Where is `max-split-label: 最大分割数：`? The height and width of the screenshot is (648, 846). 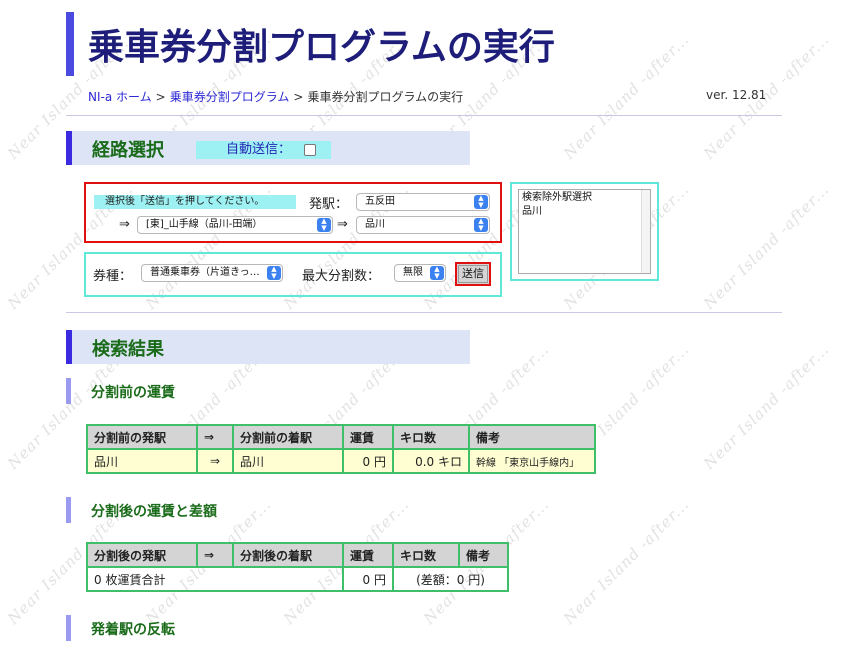
max-split-label: 最大分割数： is located at coordinates (341, 276).